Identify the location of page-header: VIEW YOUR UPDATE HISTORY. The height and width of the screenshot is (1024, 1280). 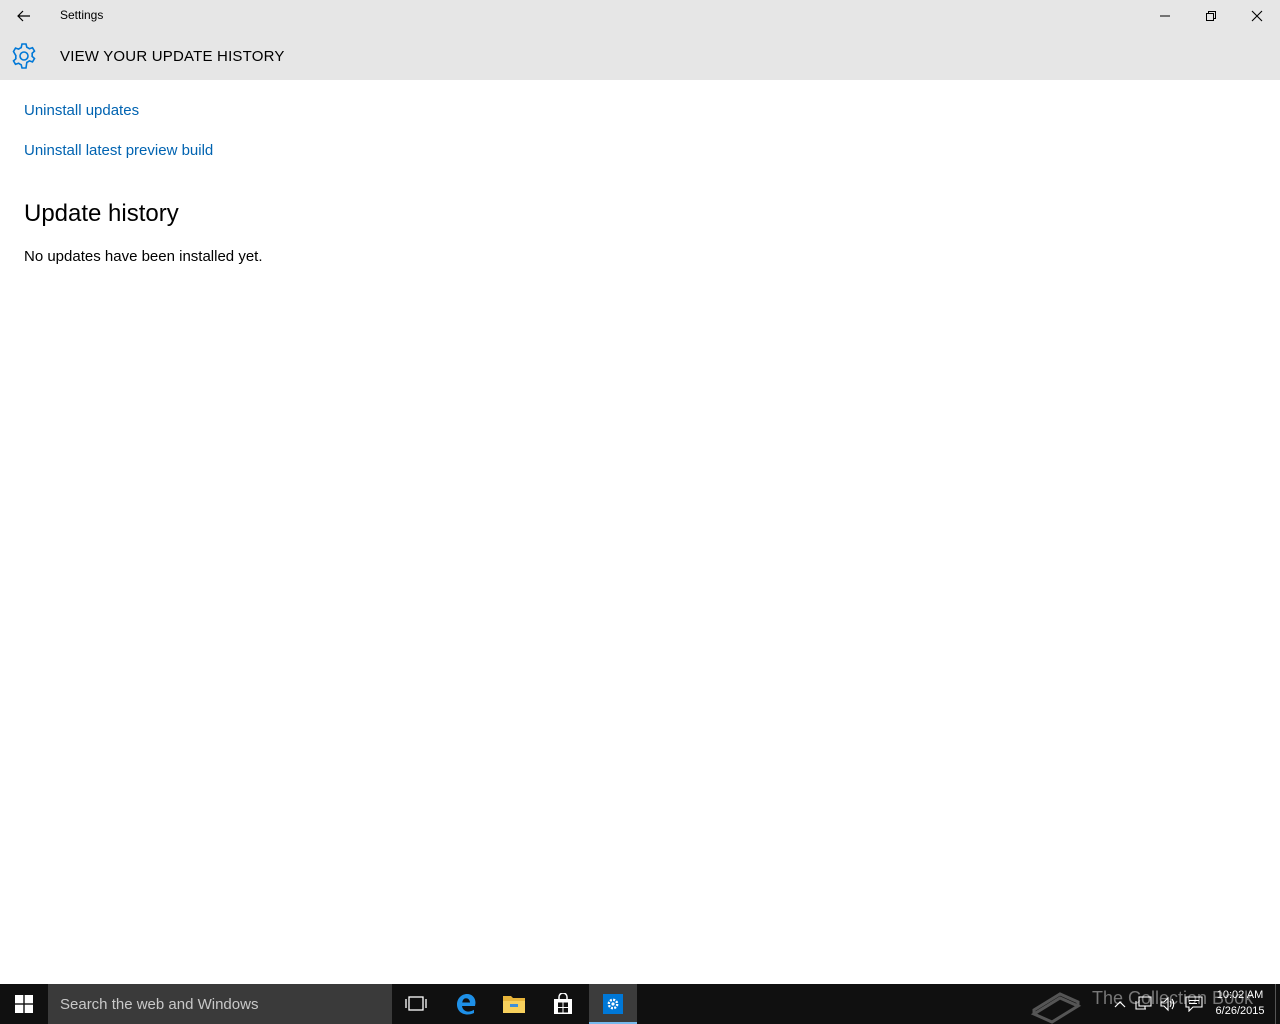
(640, 56).